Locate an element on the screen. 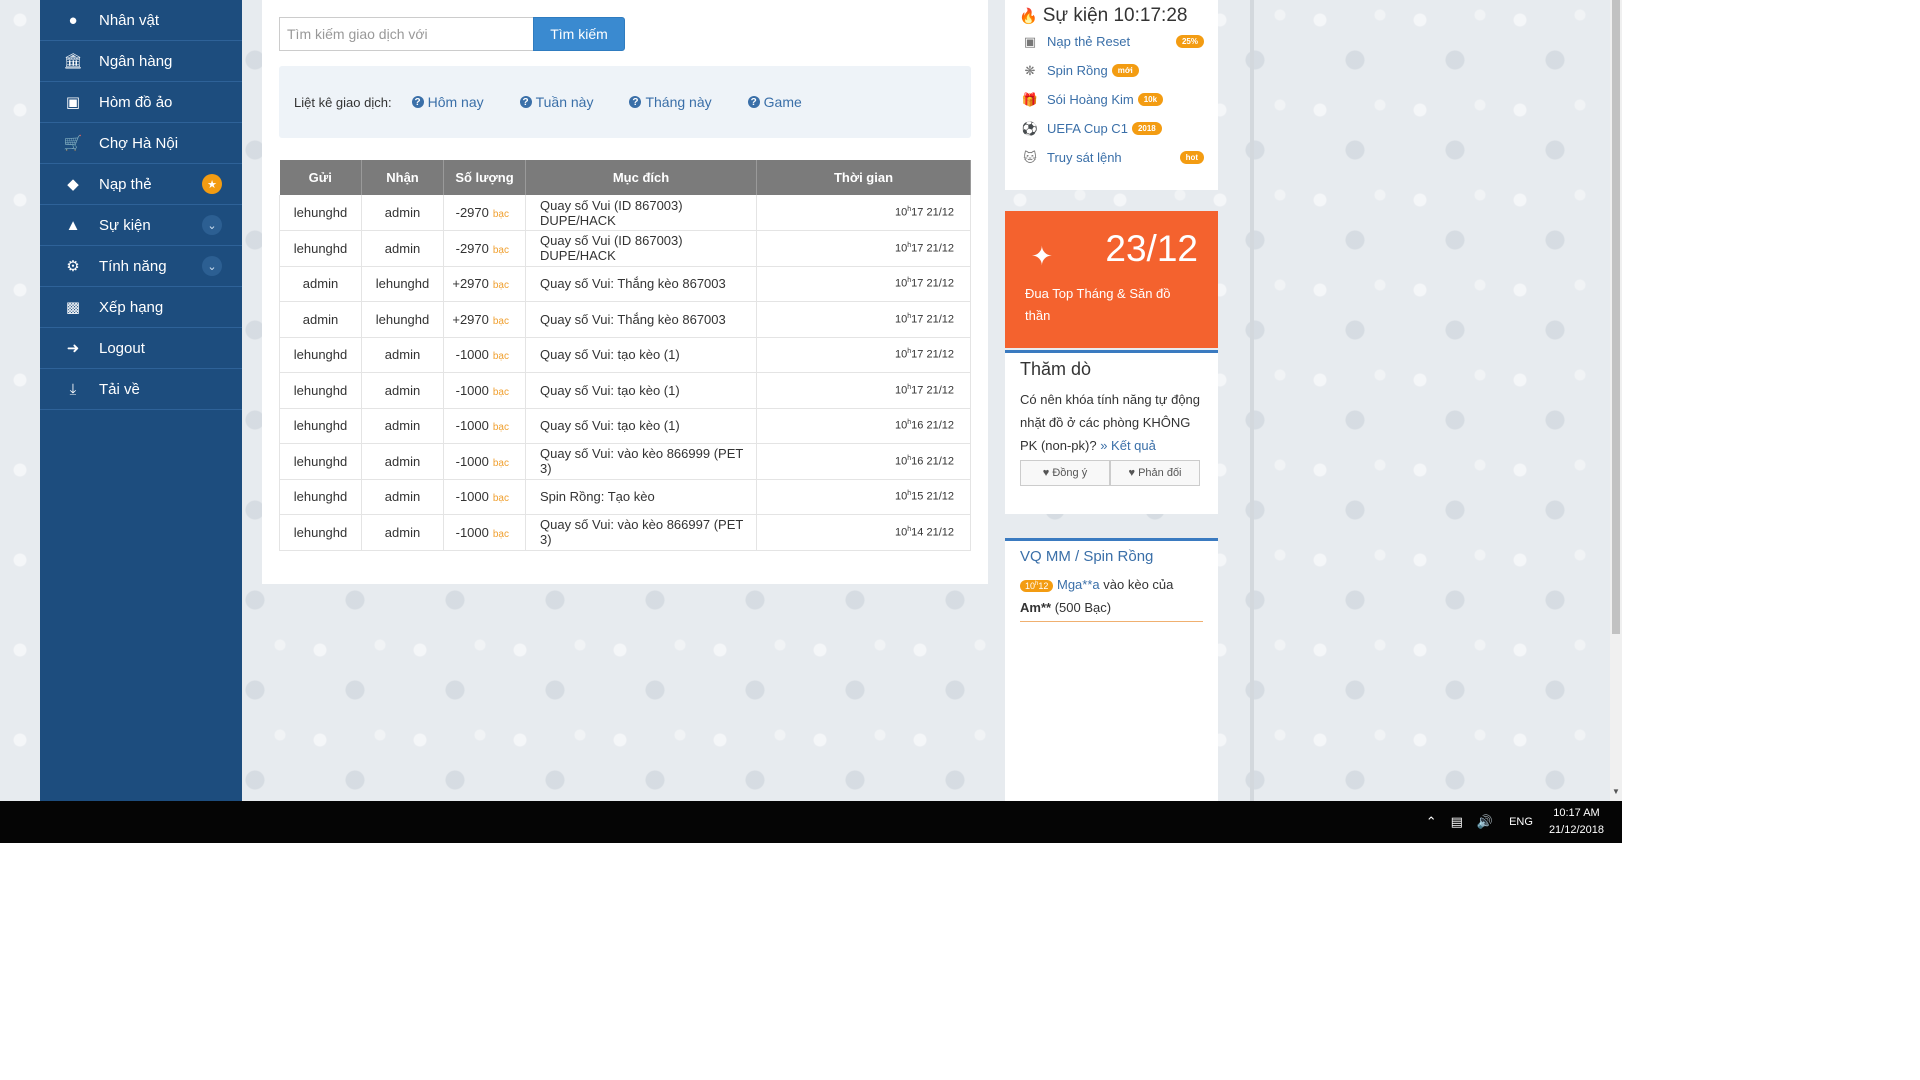 The image size is (1920, 1080). language-indicator: ENG is located at coordinates (1521, 822).